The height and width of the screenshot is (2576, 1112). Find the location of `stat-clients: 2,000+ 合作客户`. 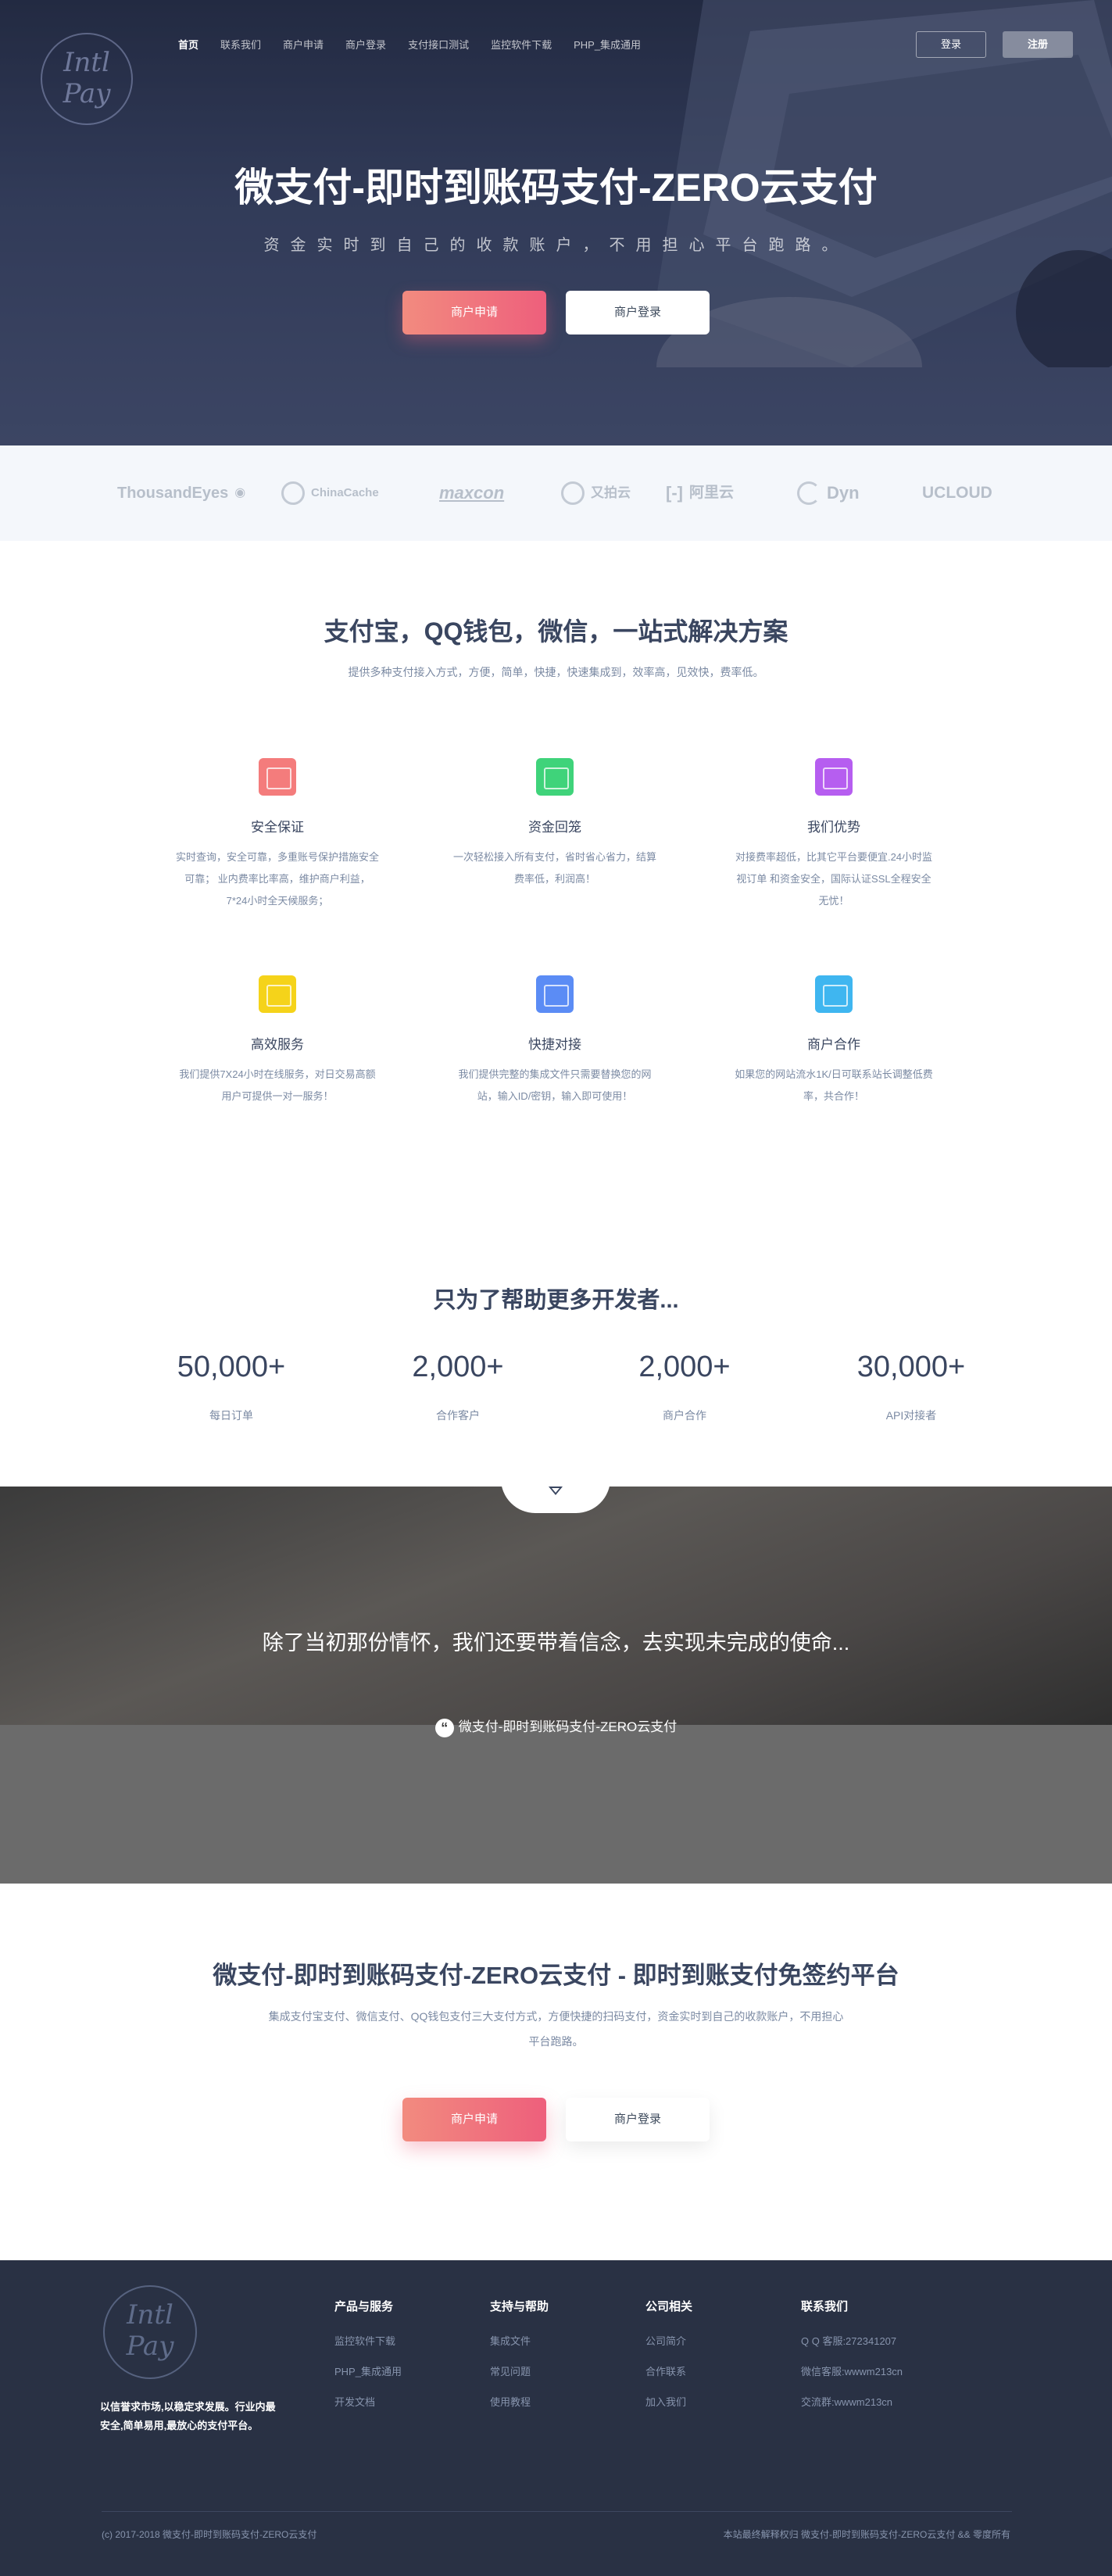

stat-clients: 2,000+ 合作客户 is located at coordinates (458, 1387).